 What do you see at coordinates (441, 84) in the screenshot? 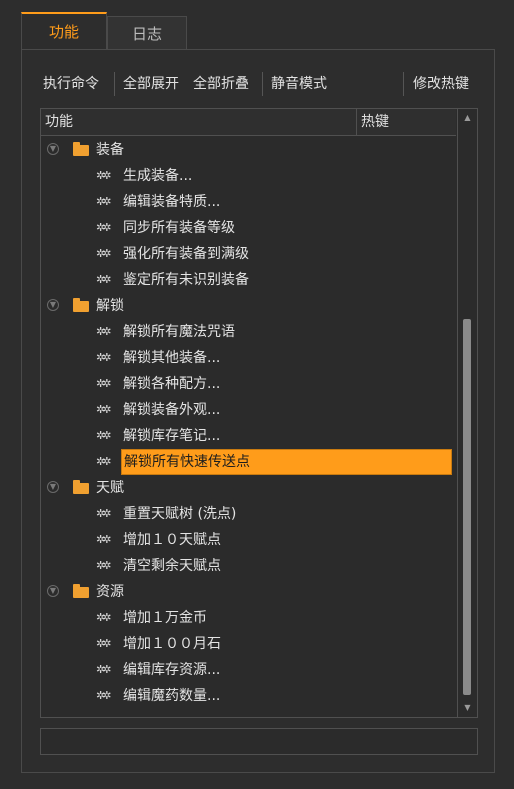
I see `edit-hotkey-button: 修改热键` at bounding box center [441, 84].